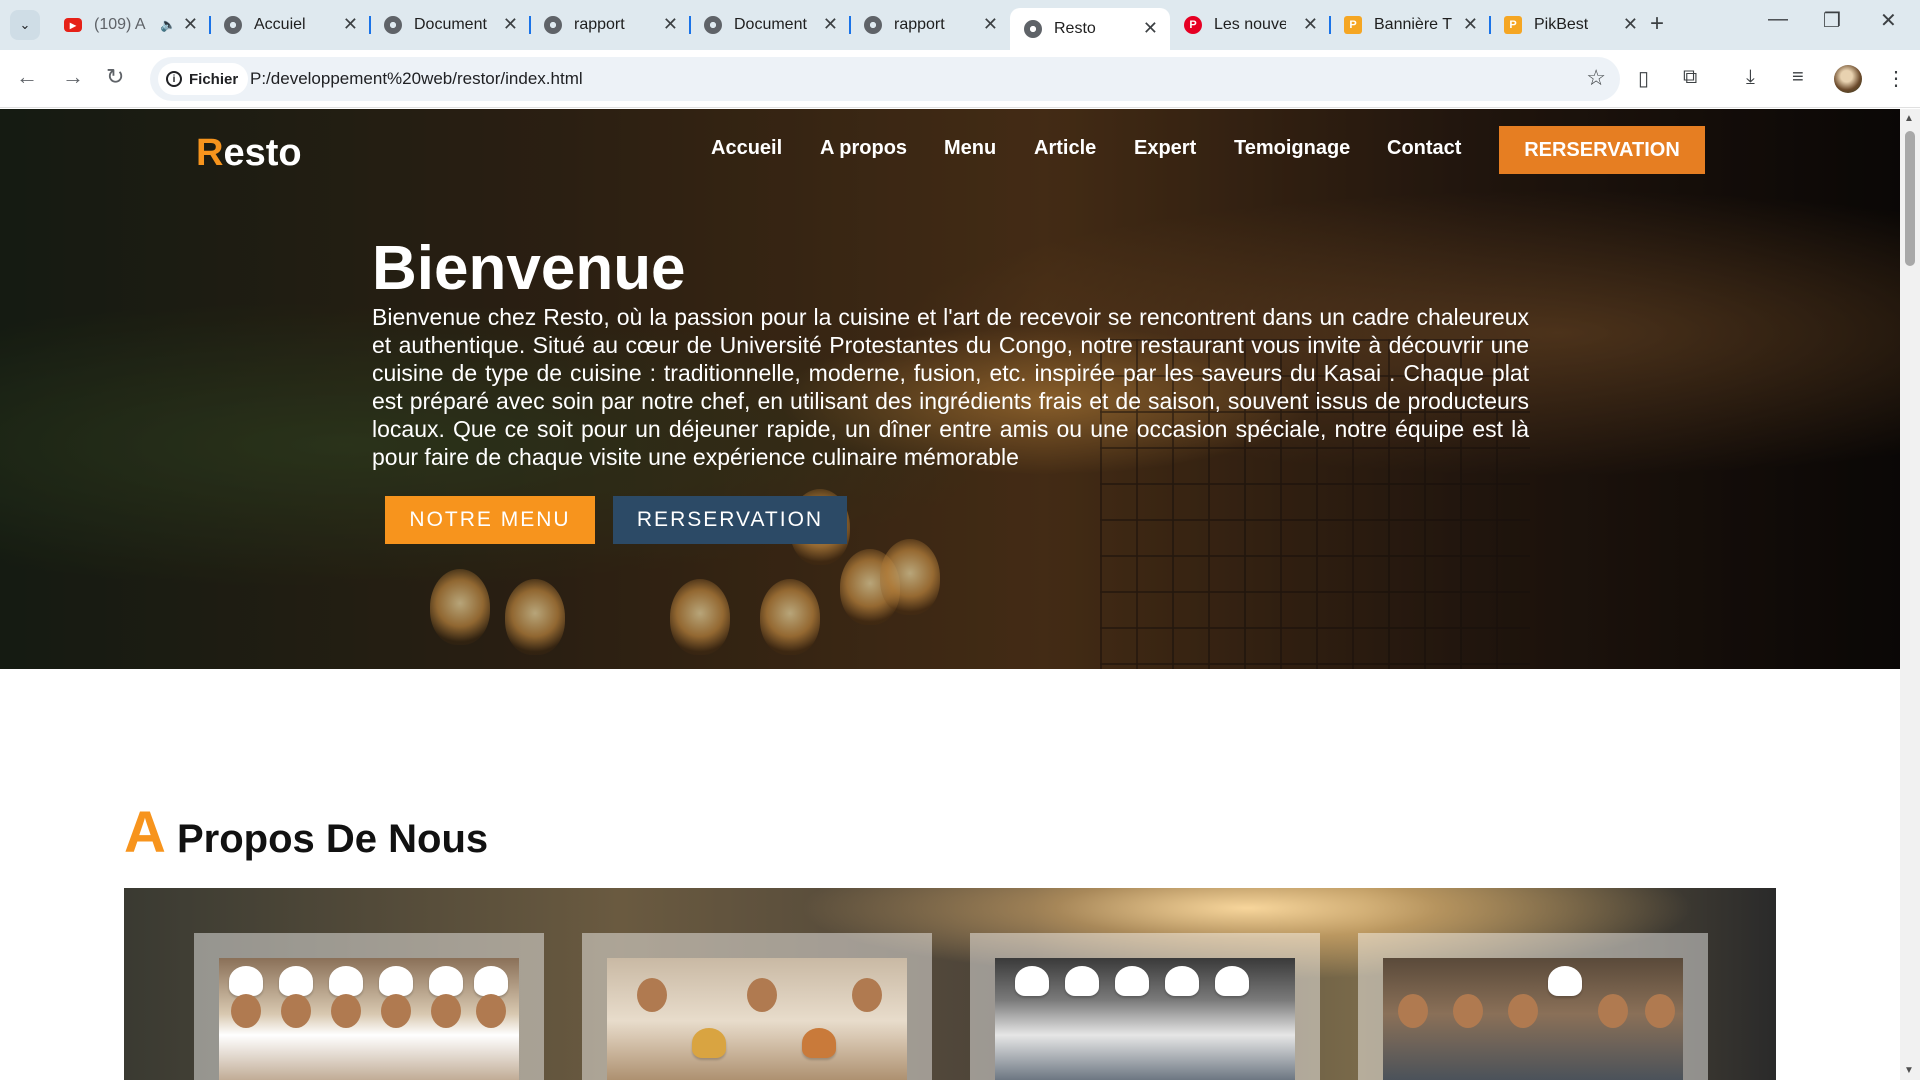 The width and height of the screenshot is (1920, 1080). Describe the element at coordinates (746, 148) in the screenshot. I see `nav-link-accueil: Accueil` at that location.